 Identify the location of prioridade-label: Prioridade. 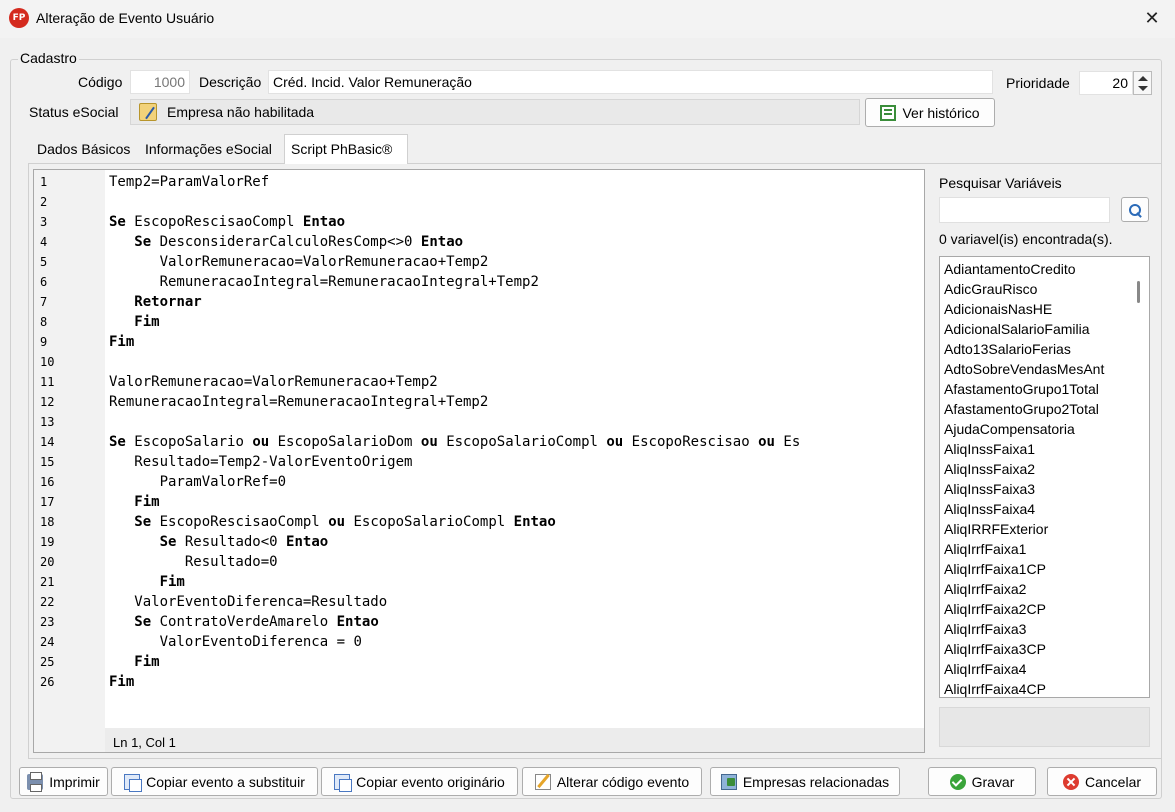
(1038, 83).